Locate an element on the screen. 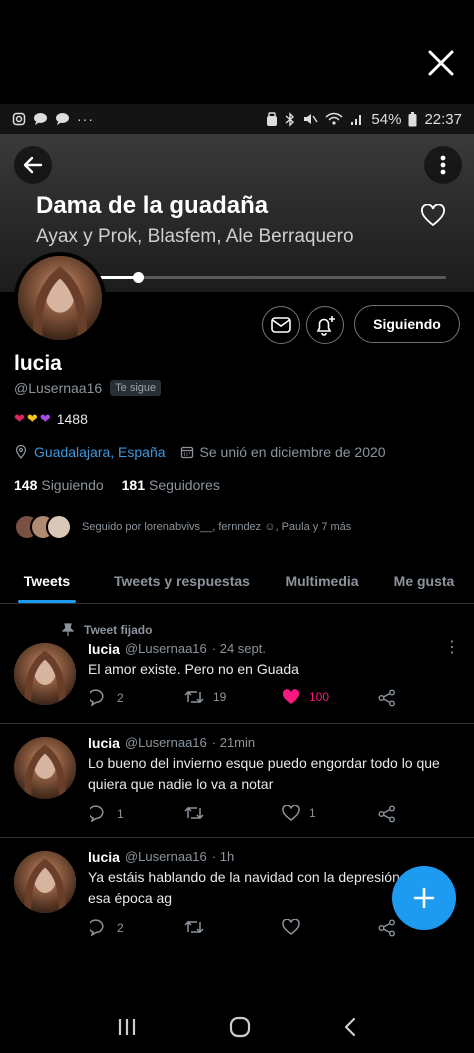 The image size is (474, 1053). chat-icon is located at coordinates (62, 119).